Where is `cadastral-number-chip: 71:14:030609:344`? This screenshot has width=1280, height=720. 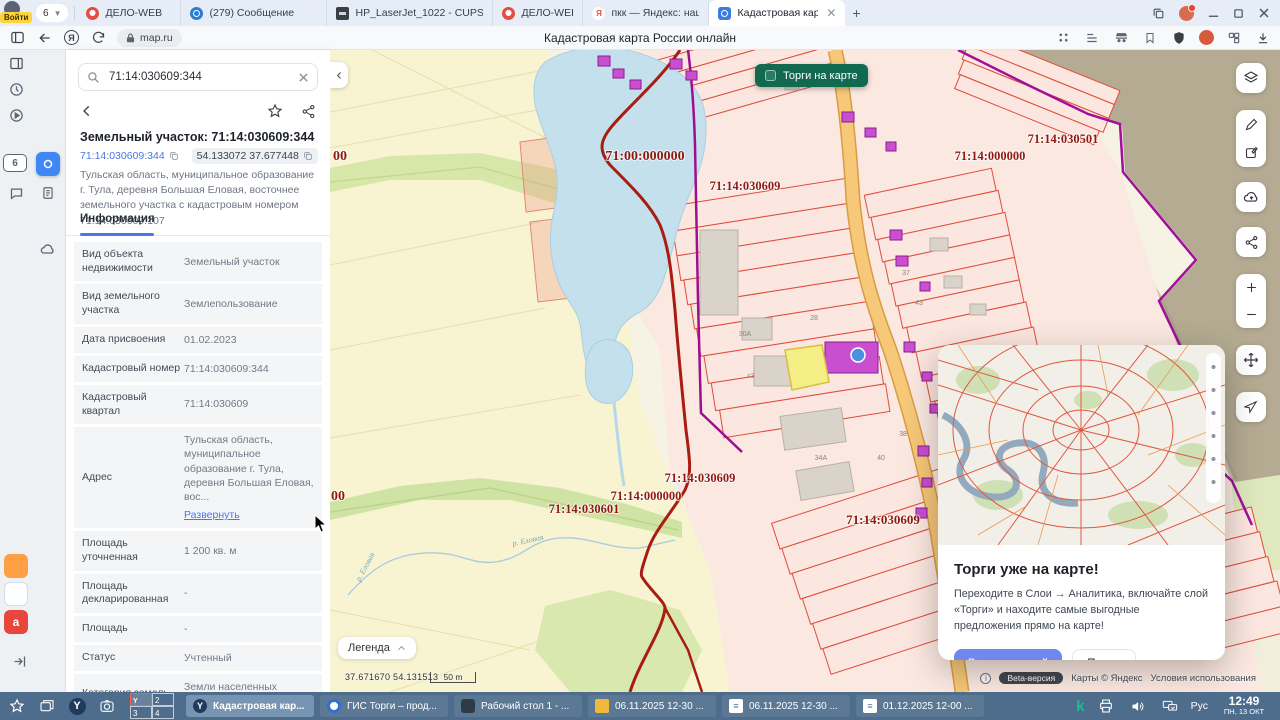
cadastral-number-chip: 71:14:030609:344 is located at coordinates (132, 156).